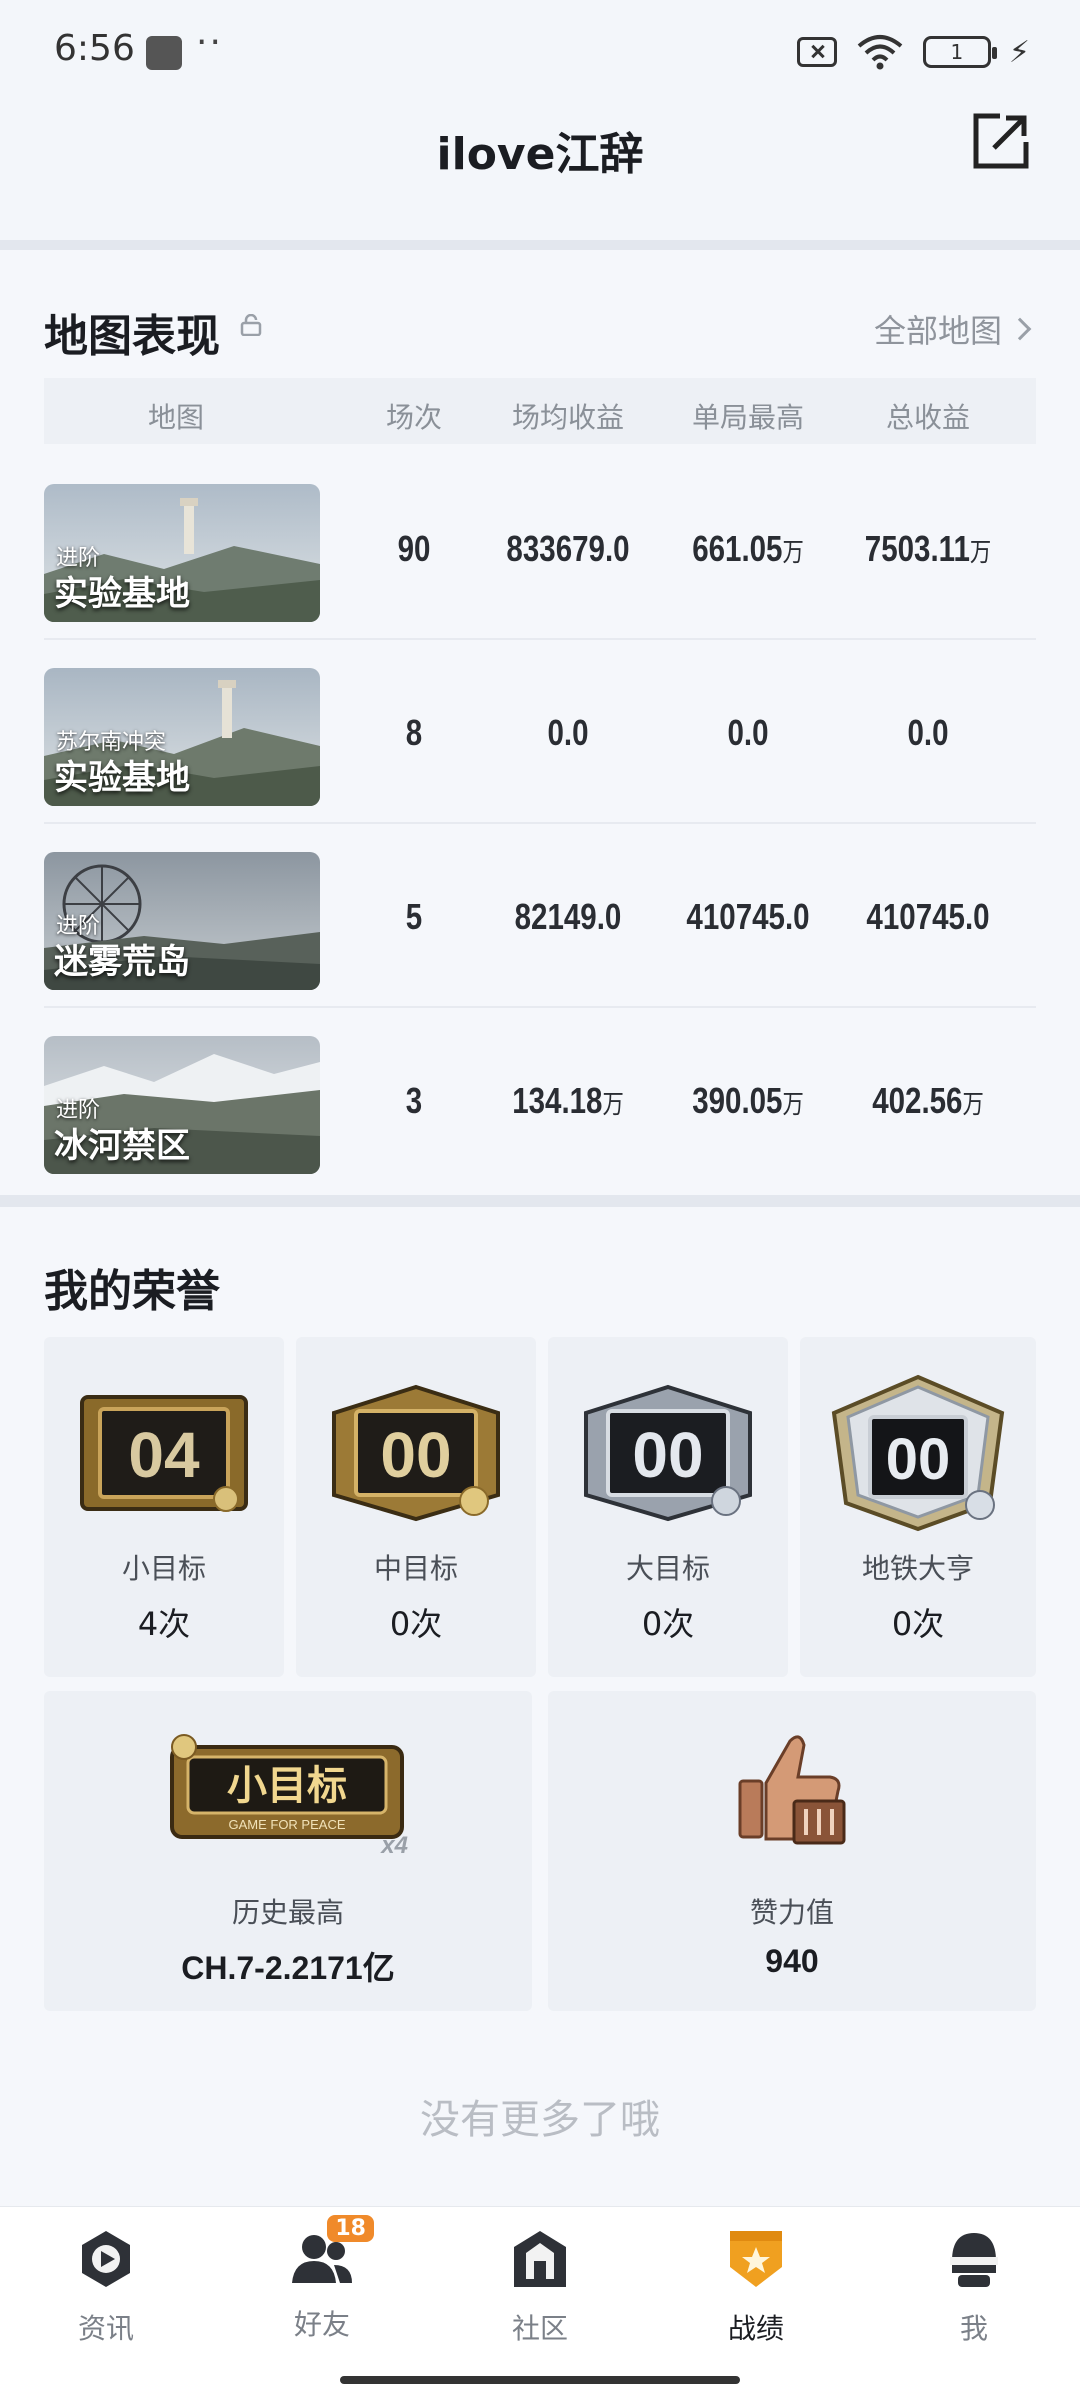 The width and height of the screenshot is (1080, 2400). I want to click on section-title: 地图表现, so click(132, 336).